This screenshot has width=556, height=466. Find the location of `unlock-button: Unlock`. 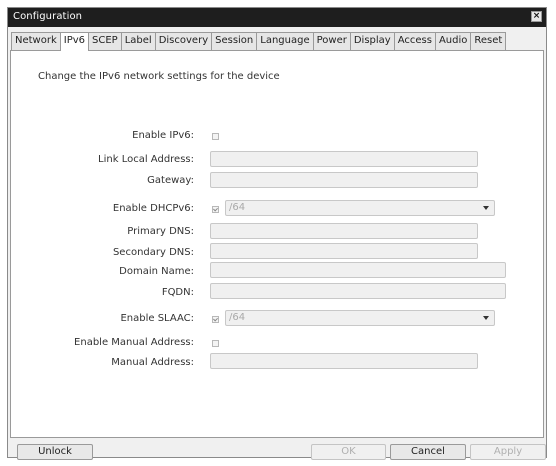

unlock-button: Unlock is located at coordinates (55, 452).